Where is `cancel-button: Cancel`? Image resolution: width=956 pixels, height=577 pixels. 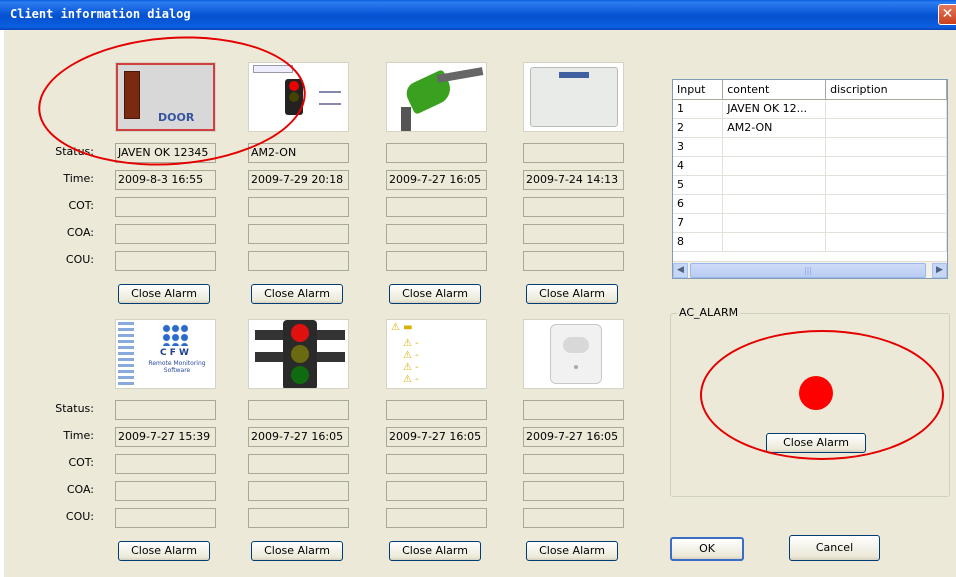 cancel-button: Cancel is located at coordinates (834, 548).